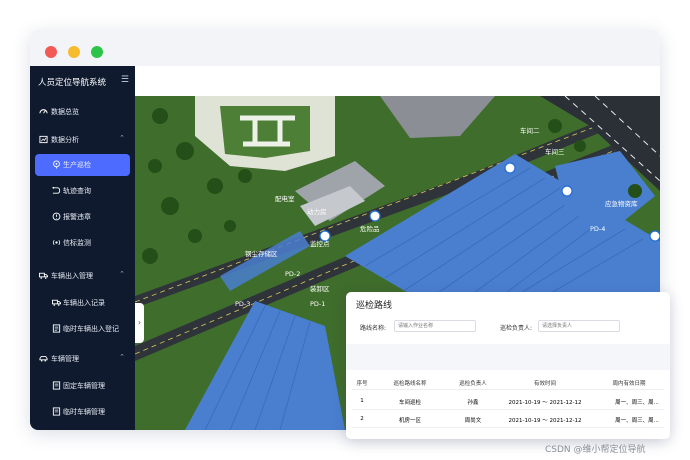 This screenshot has width=690, height=460. I want to click on map-label: PD-1, so click(317, 304).